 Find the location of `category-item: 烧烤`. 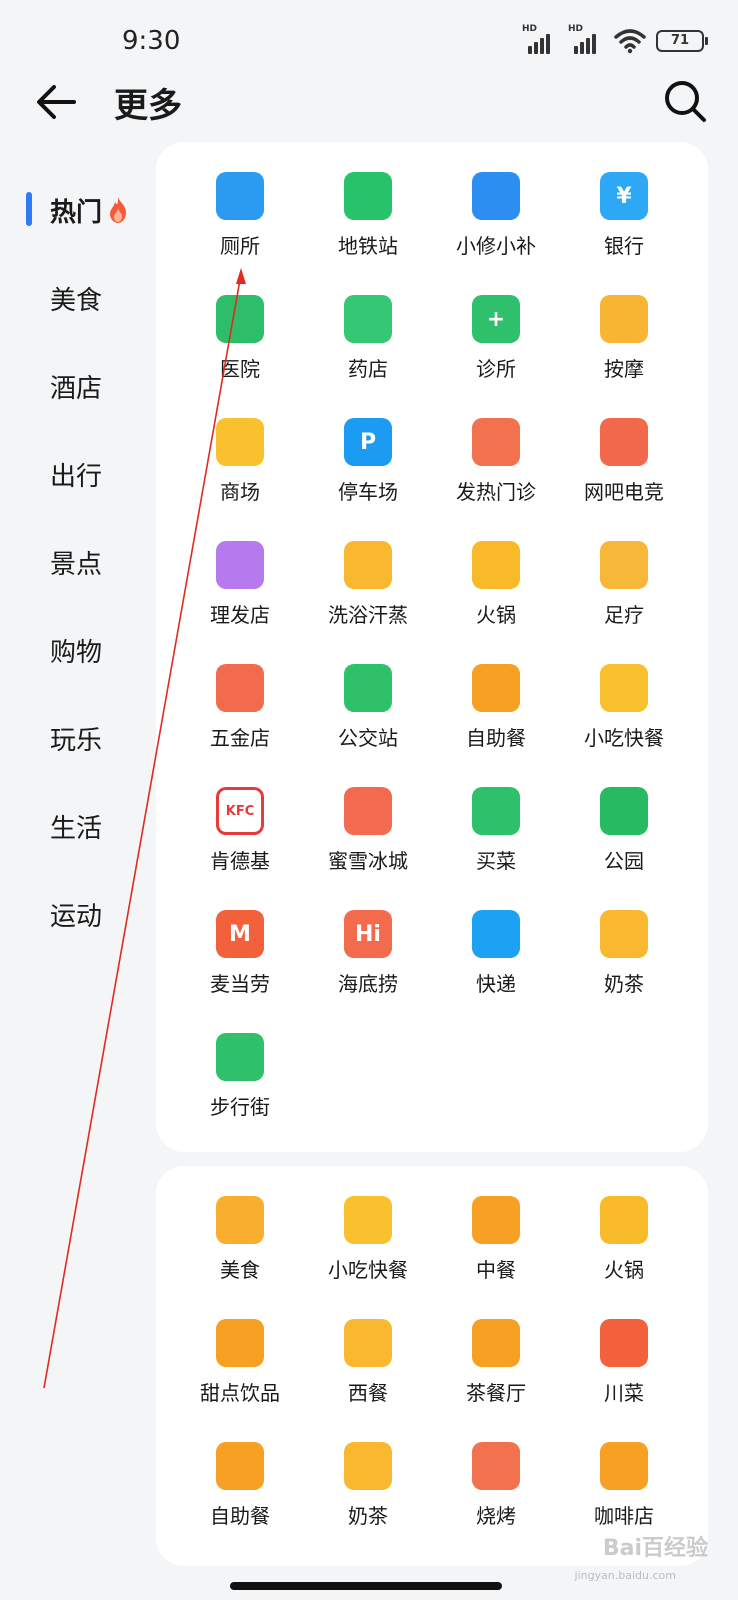

category-item: 烧烤 is located at coordinates (496, 1503).